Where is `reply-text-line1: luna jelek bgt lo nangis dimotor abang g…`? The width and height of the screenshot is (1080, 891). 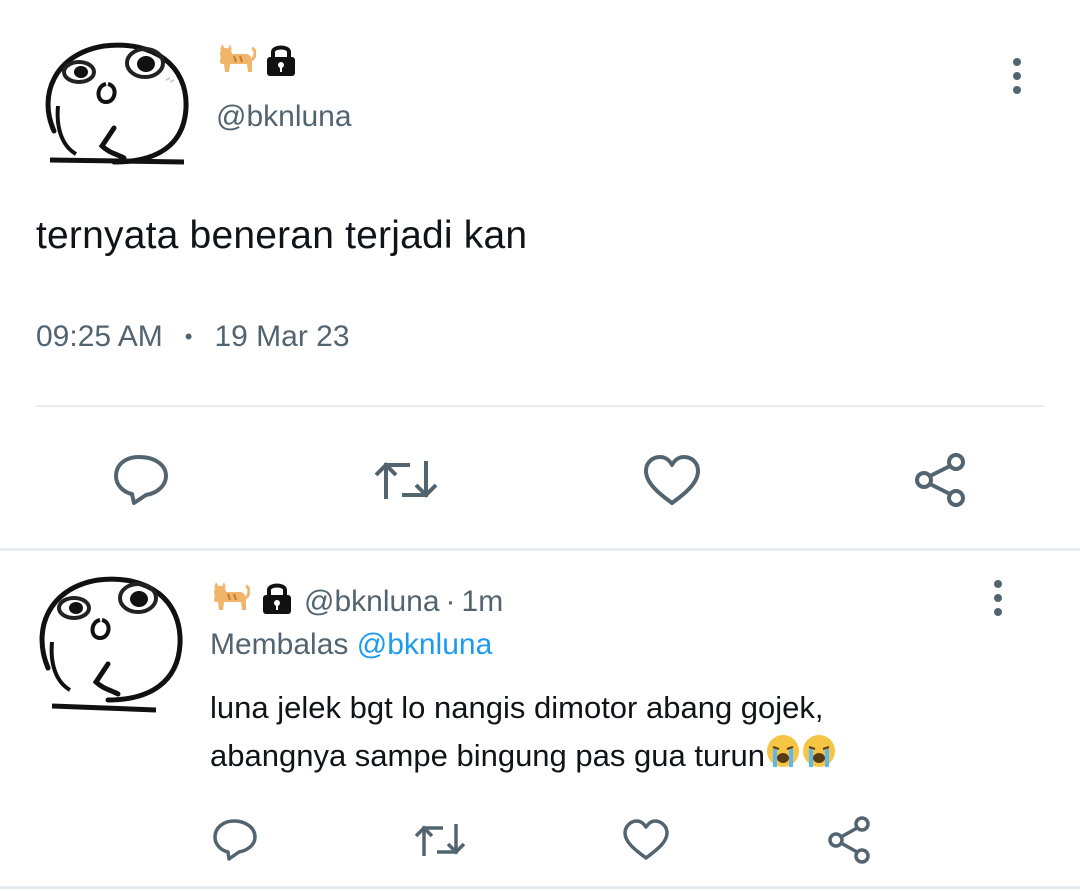 reply-text-line1: luna jelek bgt lo nangis dimotor abang g… is located at coordinates (517, 707).